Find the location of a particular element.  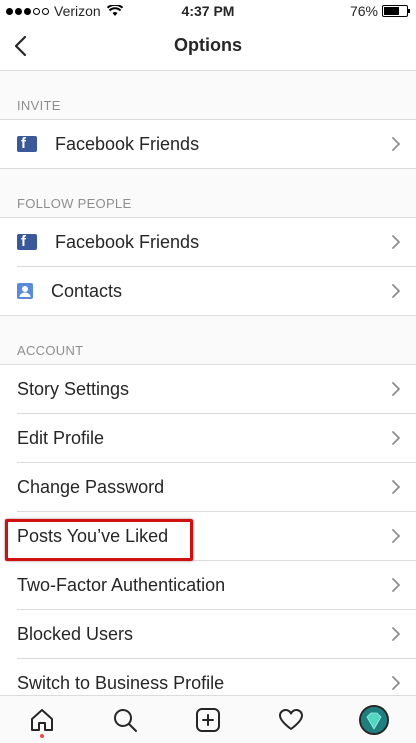

tab-home is located at coordinates (42, 720).